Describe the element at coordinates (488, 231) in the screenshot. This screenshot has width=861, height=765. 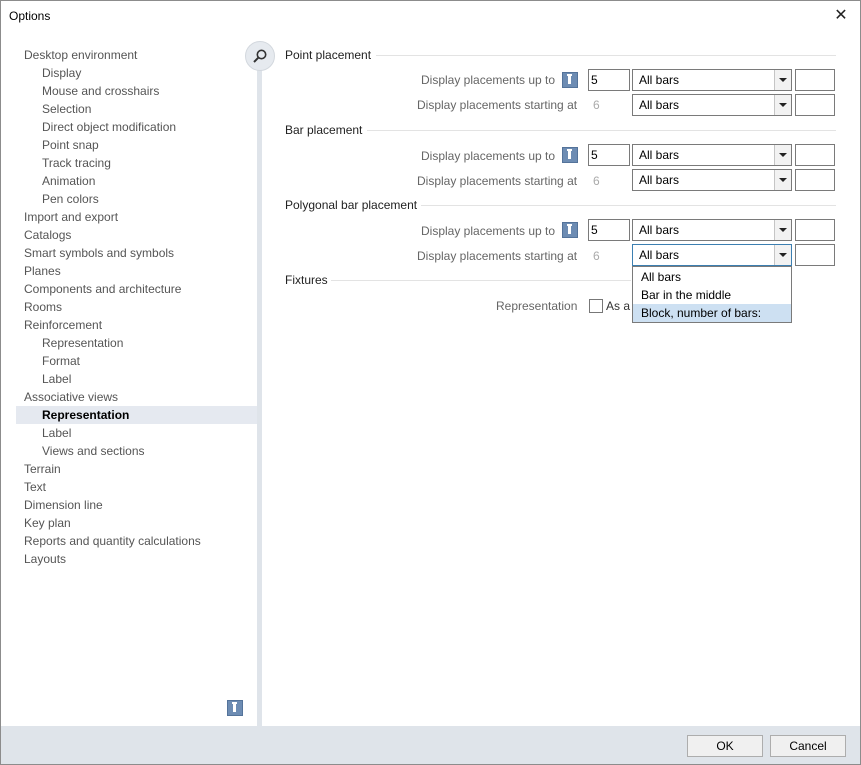
I see `polygonal-up-to-label: Display placements up to` at that location.